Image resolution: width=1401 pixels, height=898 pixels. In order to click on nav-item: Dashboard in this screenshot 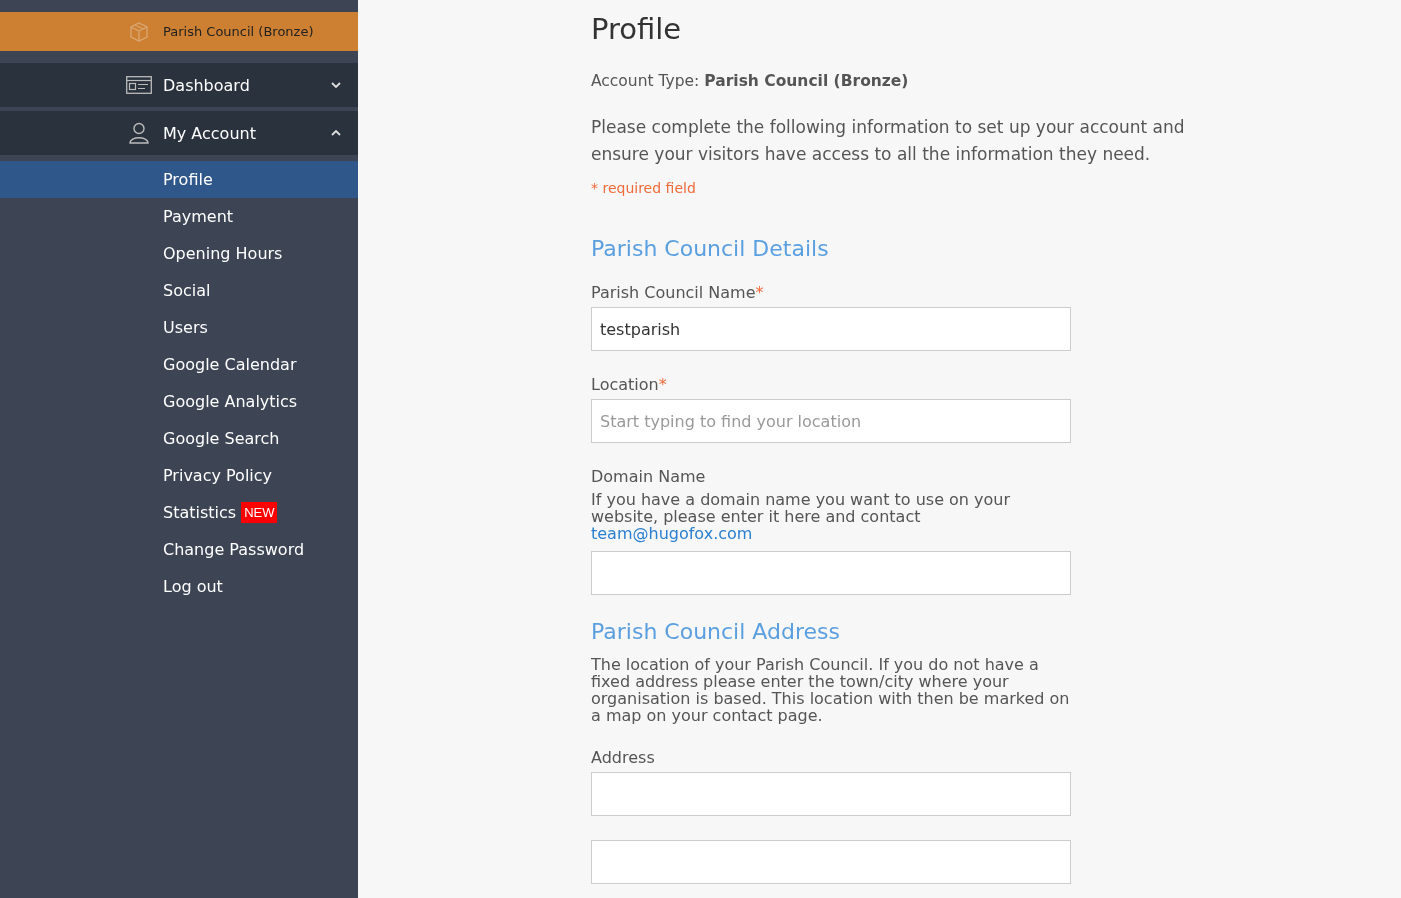, I will do `click(179, 85)`.